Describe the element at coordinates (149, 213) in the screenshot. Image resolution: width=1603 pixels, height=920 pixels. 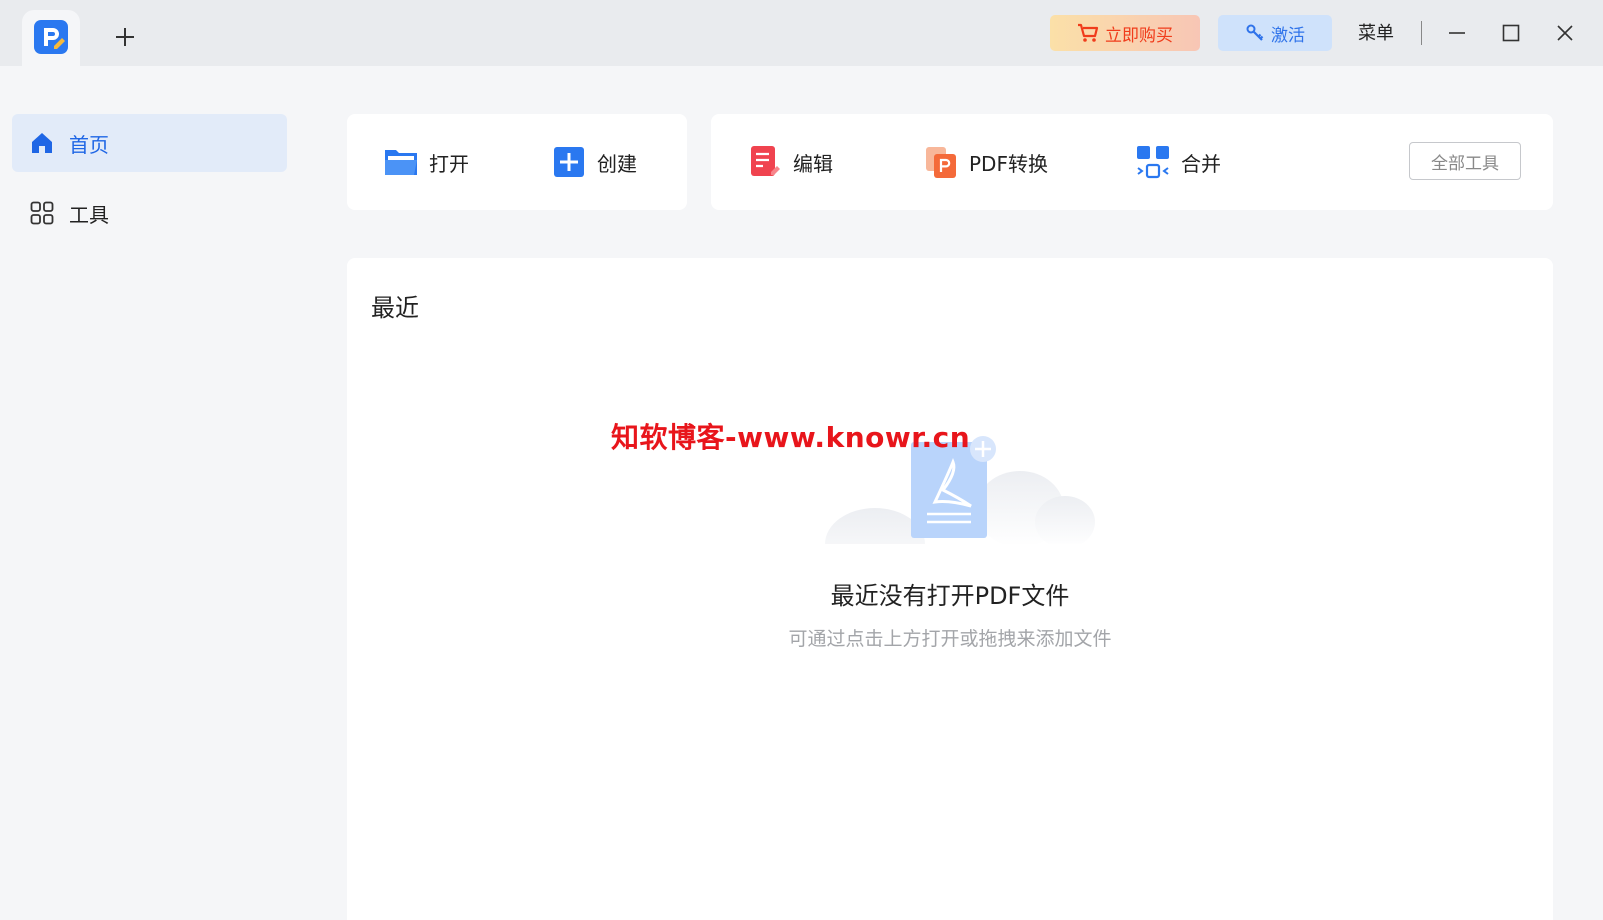
I see `sidebar-item-tools: 工具` at that location.